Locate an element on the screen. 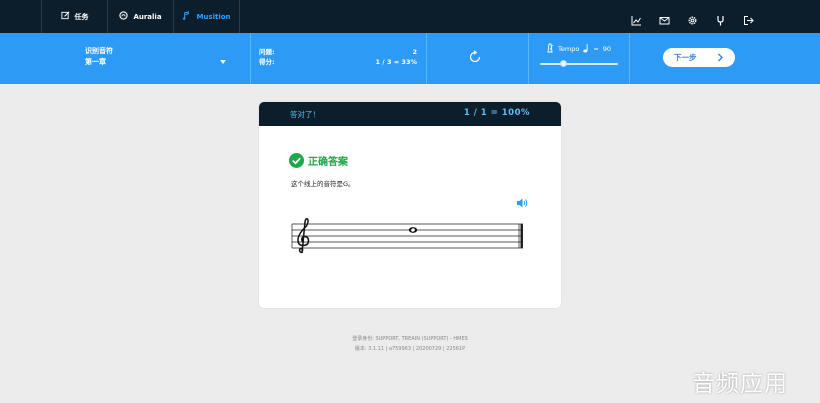 This screenshot has height=403, width=820. tempo-slider is located at coordinates (579, 64).